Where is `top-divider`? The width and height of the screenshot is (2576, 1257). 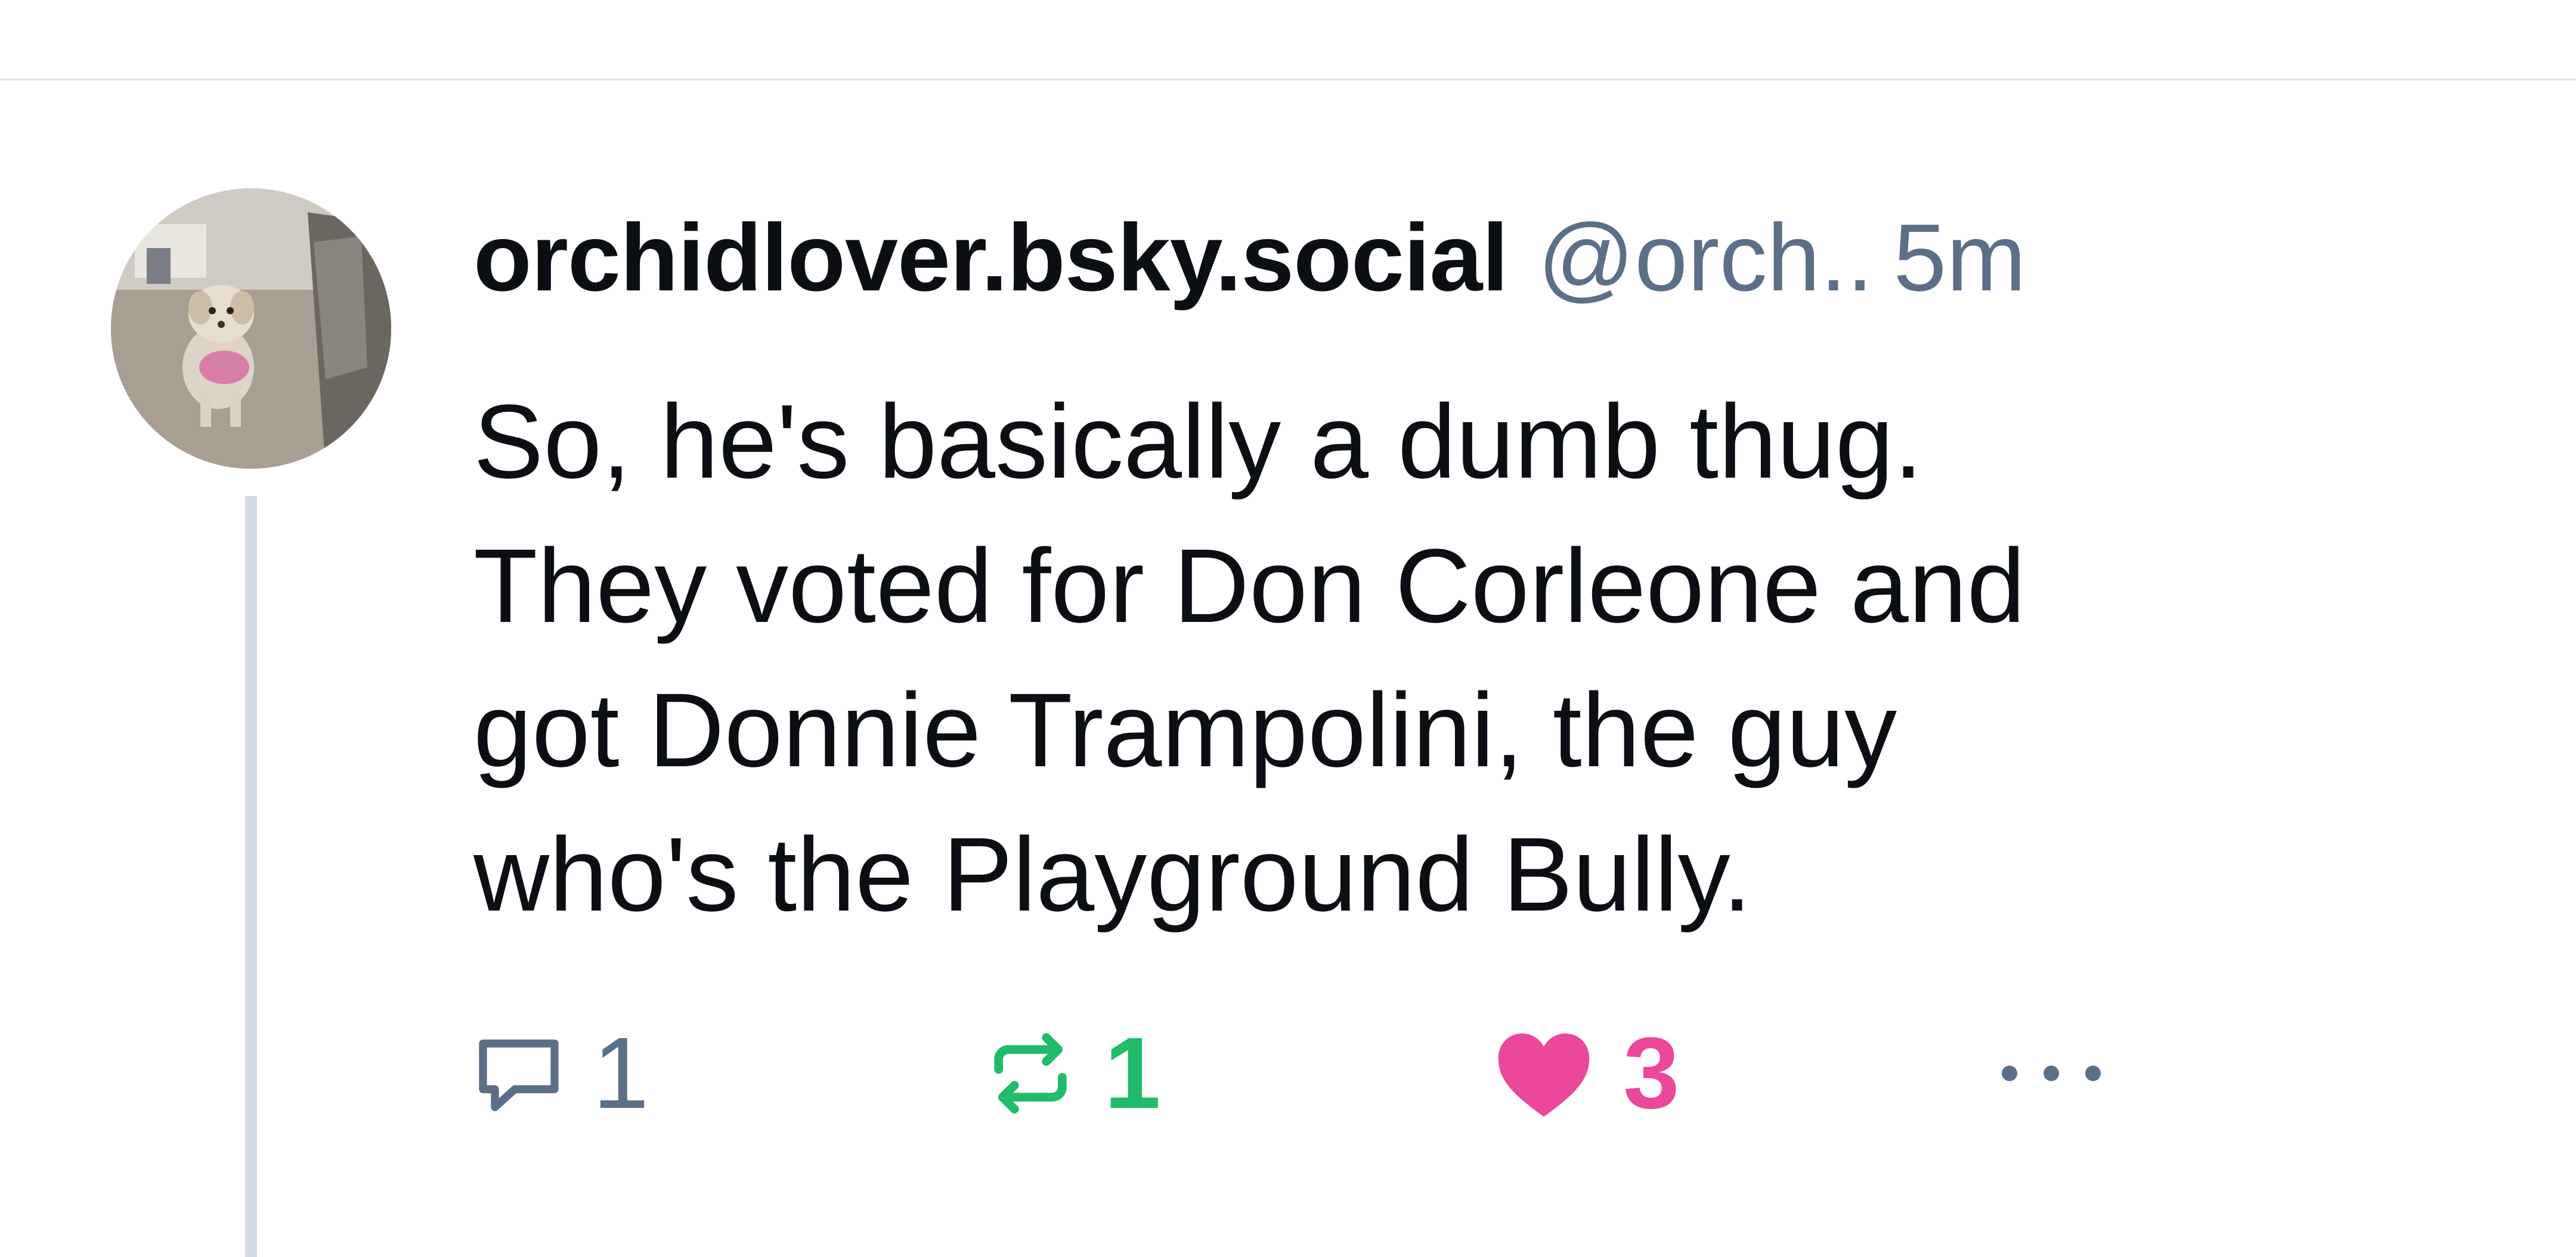 top-divider is located at coordinates (1288, 80).